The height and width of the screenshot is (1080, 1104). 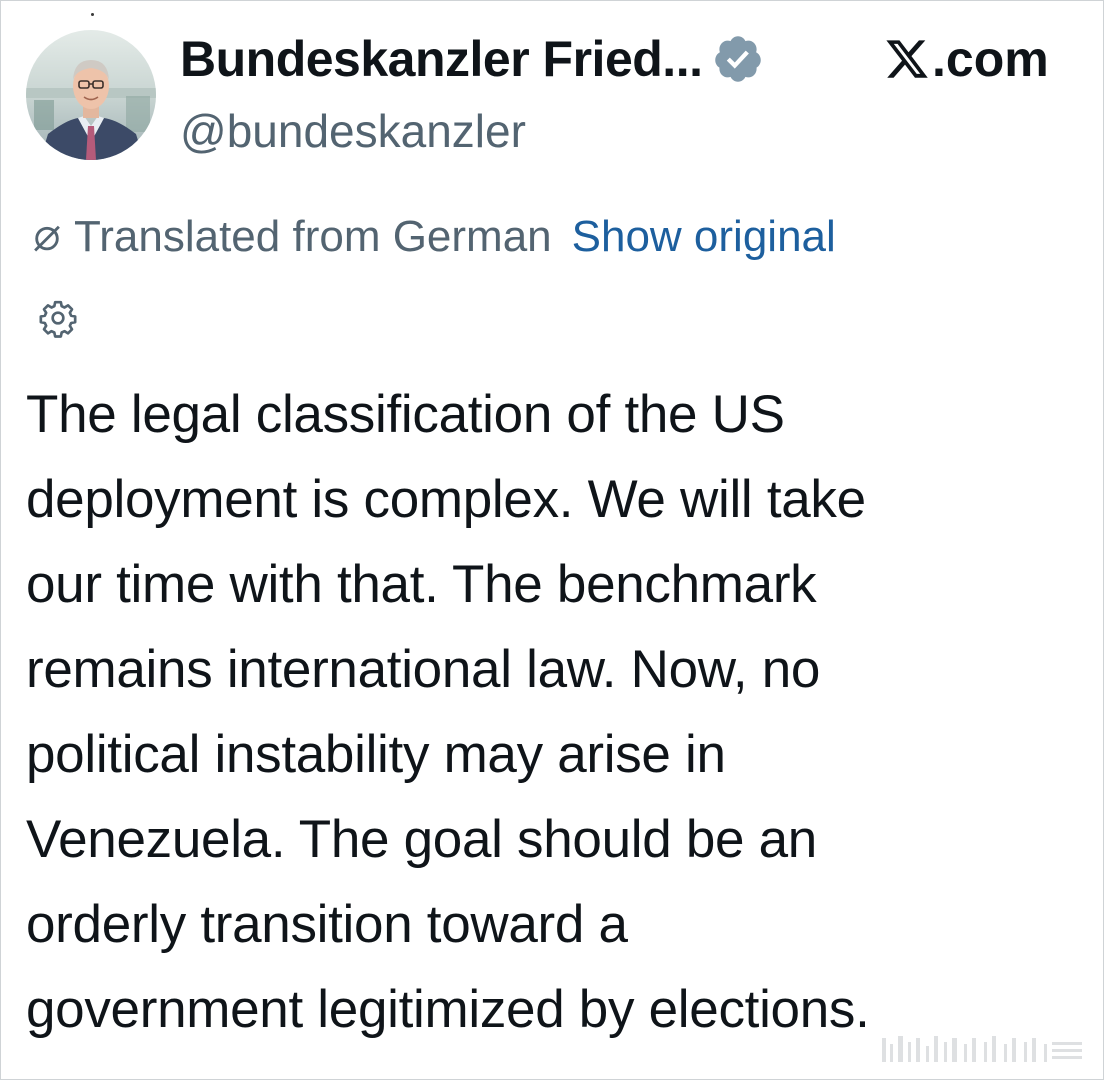 What do you see at coordinates (58, 318) in the screenshot?
I see `gear-icon` at bounding box center [58, 318].